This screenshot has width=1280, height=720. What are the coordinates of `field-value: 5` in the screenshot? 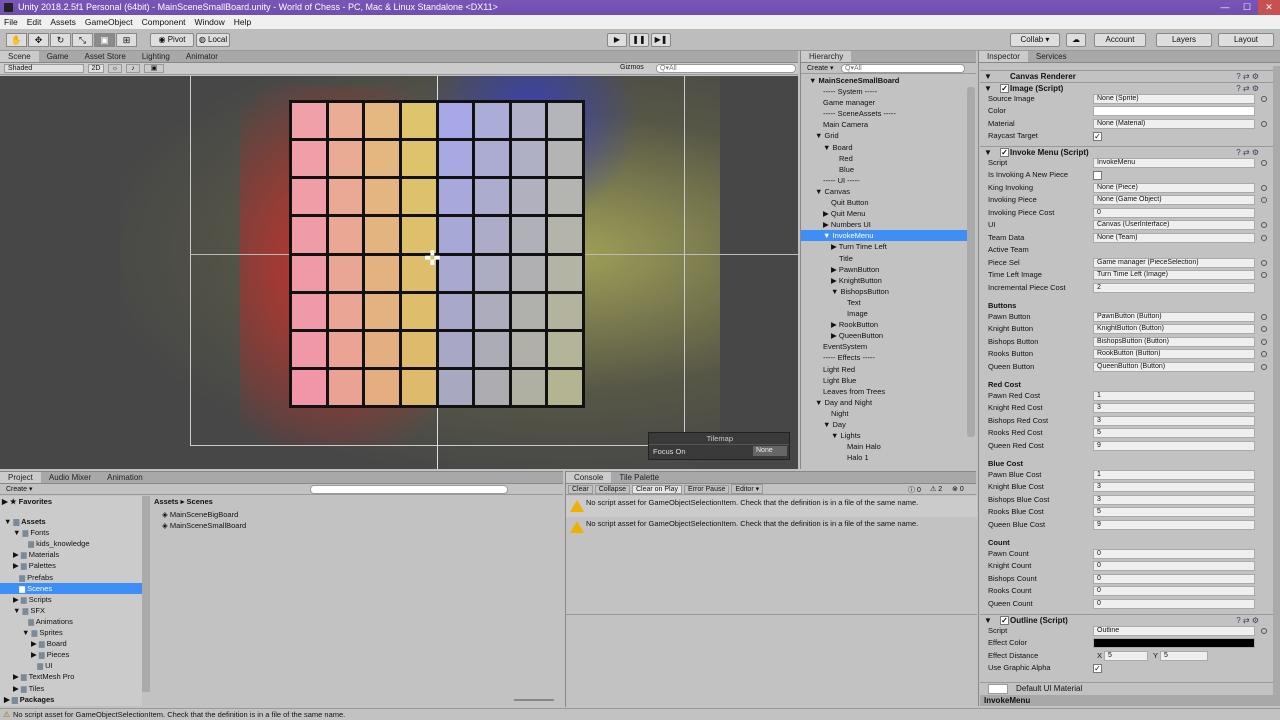 It's located at (1174, 433).